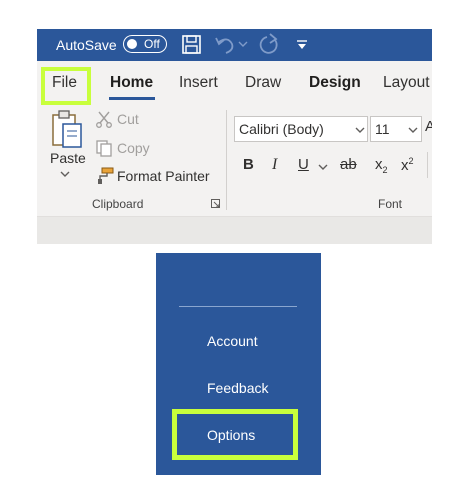 This screenshot has width=474, height=501. I want to click on autosave-state: Off, so click(152, 44).